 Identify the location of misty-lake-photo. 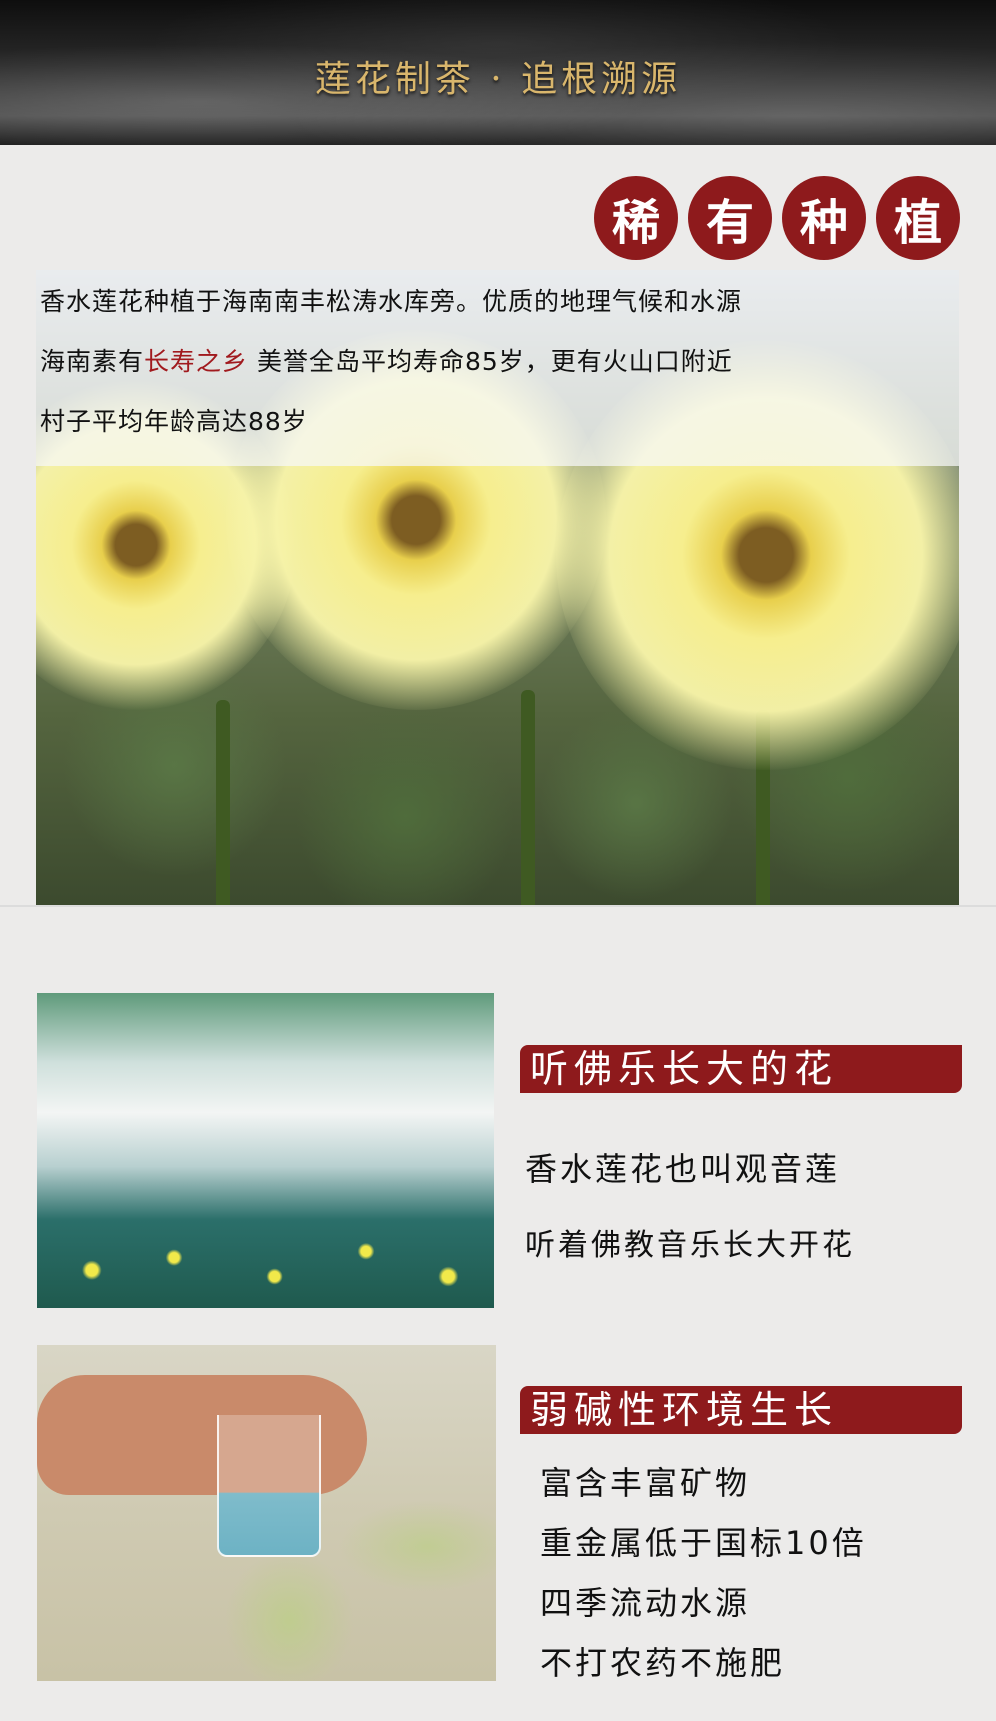
(265, 1150).